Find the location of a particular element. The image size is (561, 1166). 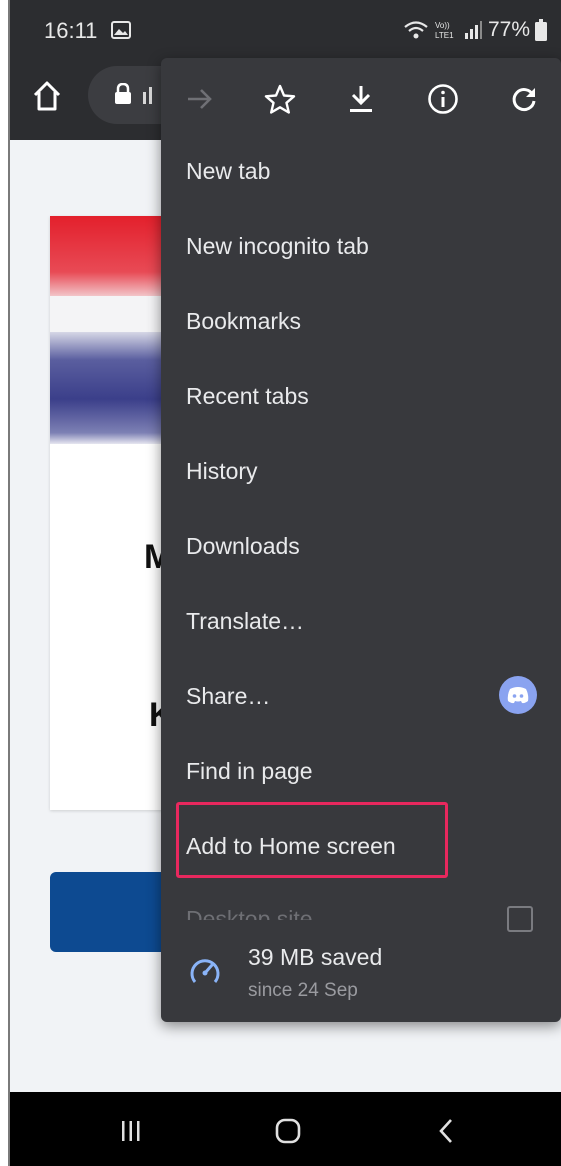

star-icon is located at coordinates (280, 99).